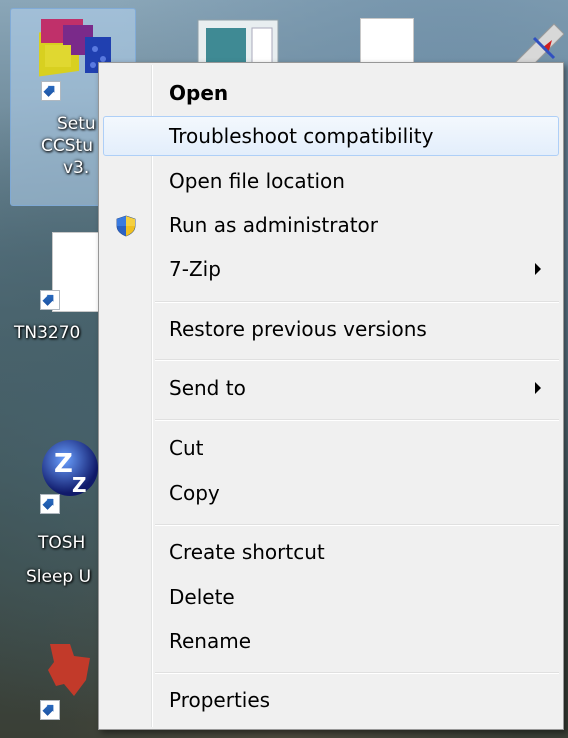  I want to click on menu-item-restore-previous-versions: Restore previous versions, so click(331, 329).